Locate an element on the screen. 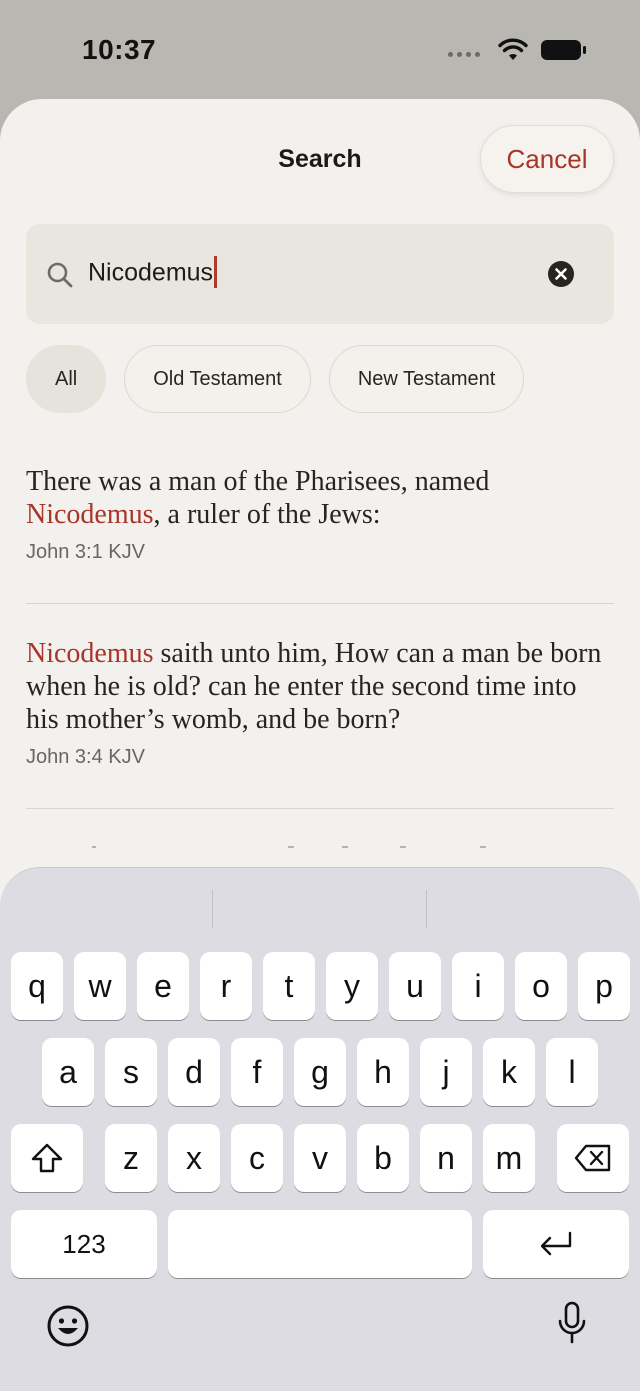 This screenshot has width=640, height=1391. search-input: Nicodemus is located at coordinates (320, 274).